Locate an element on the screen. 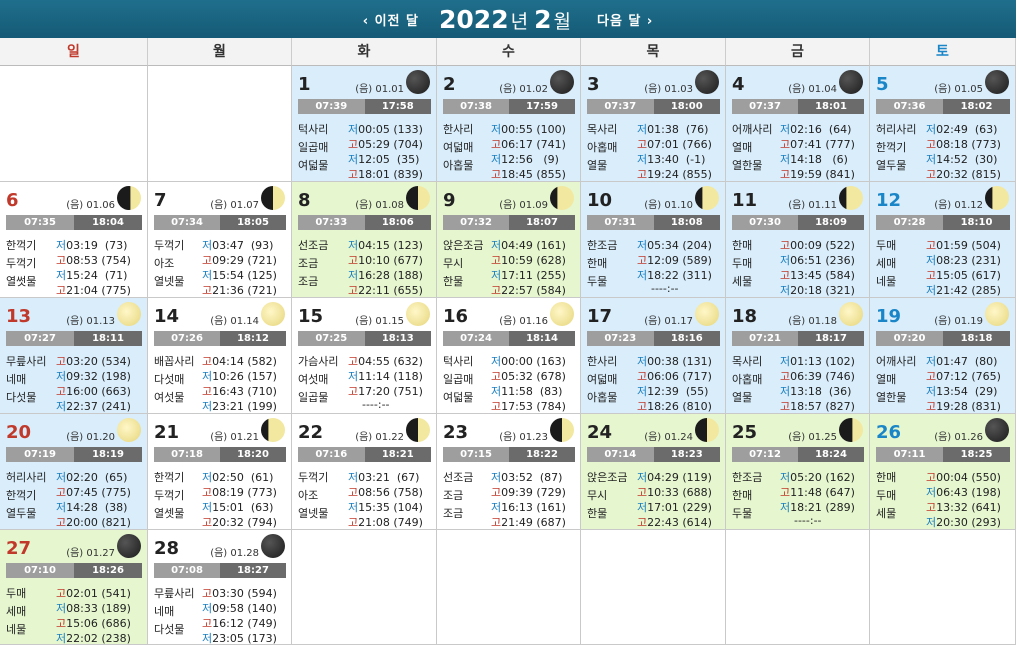 The height and width of the screenshot is (645, 1019). tide-value: 03:21 (67) is located at coordinates (389, 477).